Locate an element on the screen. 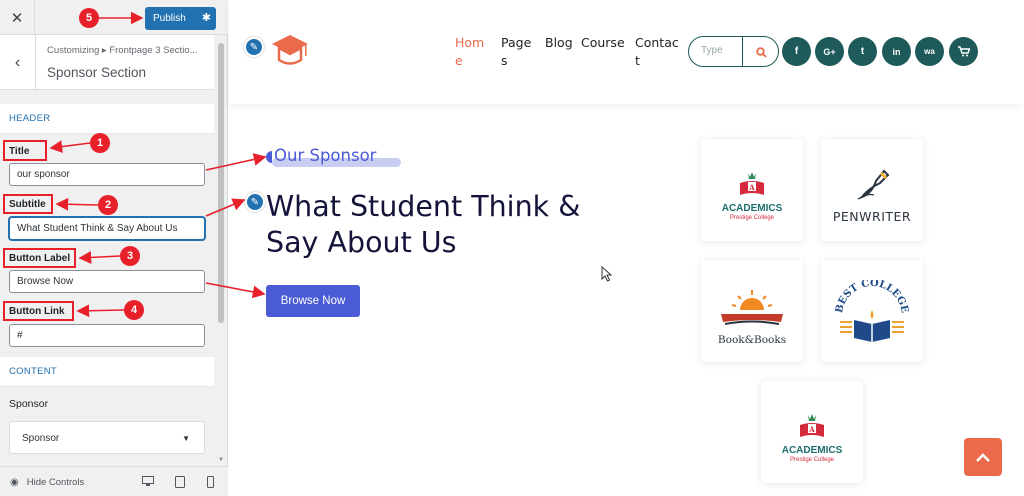 The width and height of the screenshot is (1024, 496). nav-item-course: Course is located at coordinates (604, 43).